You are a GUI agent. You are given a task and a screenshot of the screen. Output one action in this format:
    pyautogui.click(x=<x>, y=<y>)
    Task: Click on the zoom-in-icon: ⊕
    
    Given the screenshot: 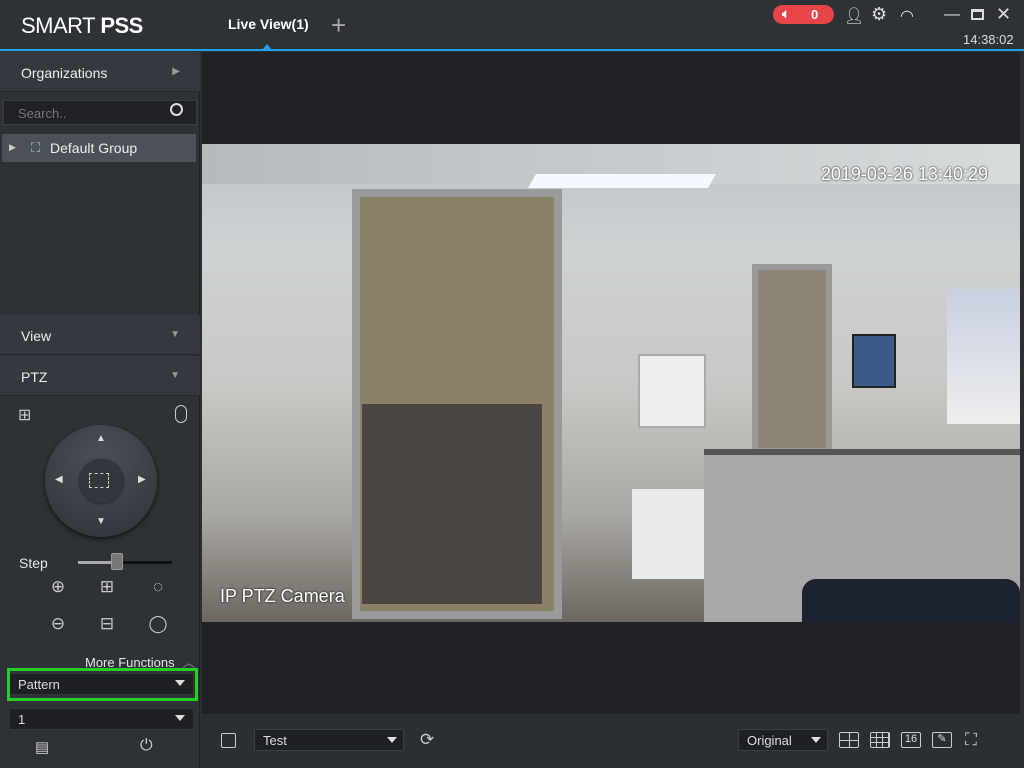 What is the action you would take?
    pyautogui.click(x=58, y=587)
    